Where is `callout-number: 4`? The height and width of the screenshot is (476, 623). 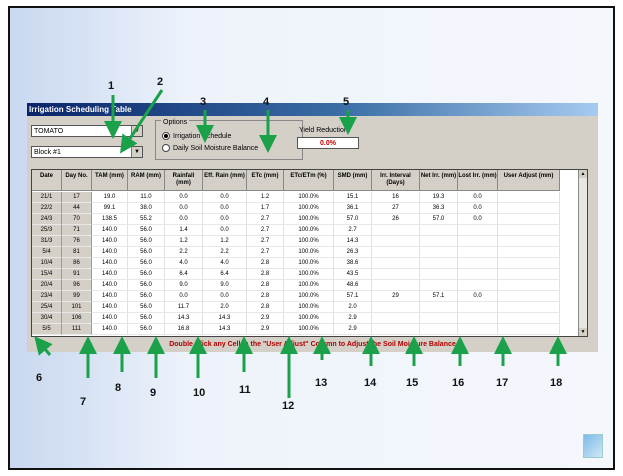
callout-number: 4 is located at coordinates (266, 102).